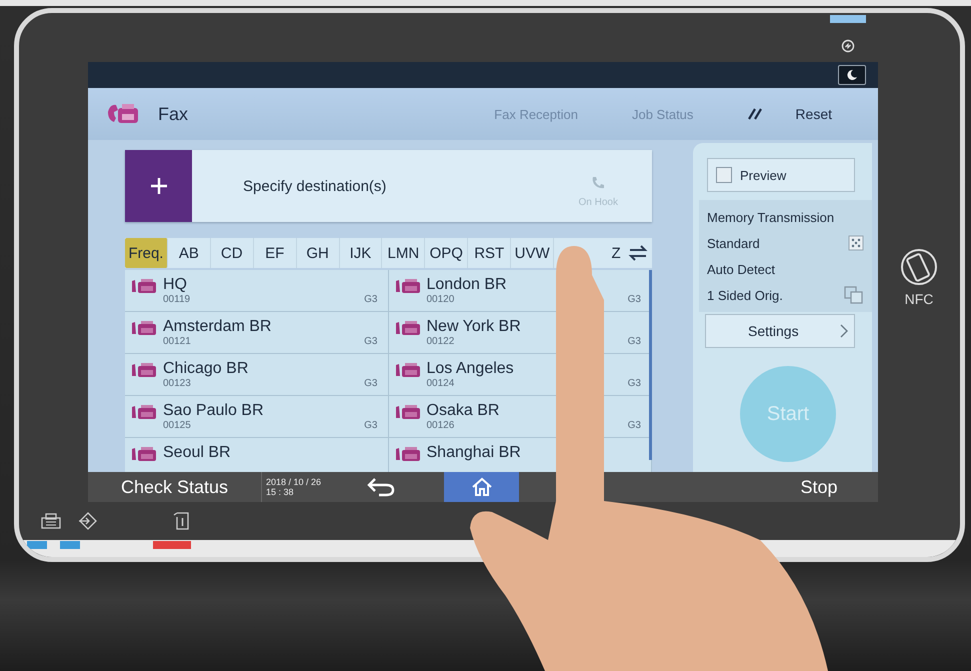 The width and height of the screenshot is (971, 671). I want to click on fax-machine-icon, so click(51, 521).